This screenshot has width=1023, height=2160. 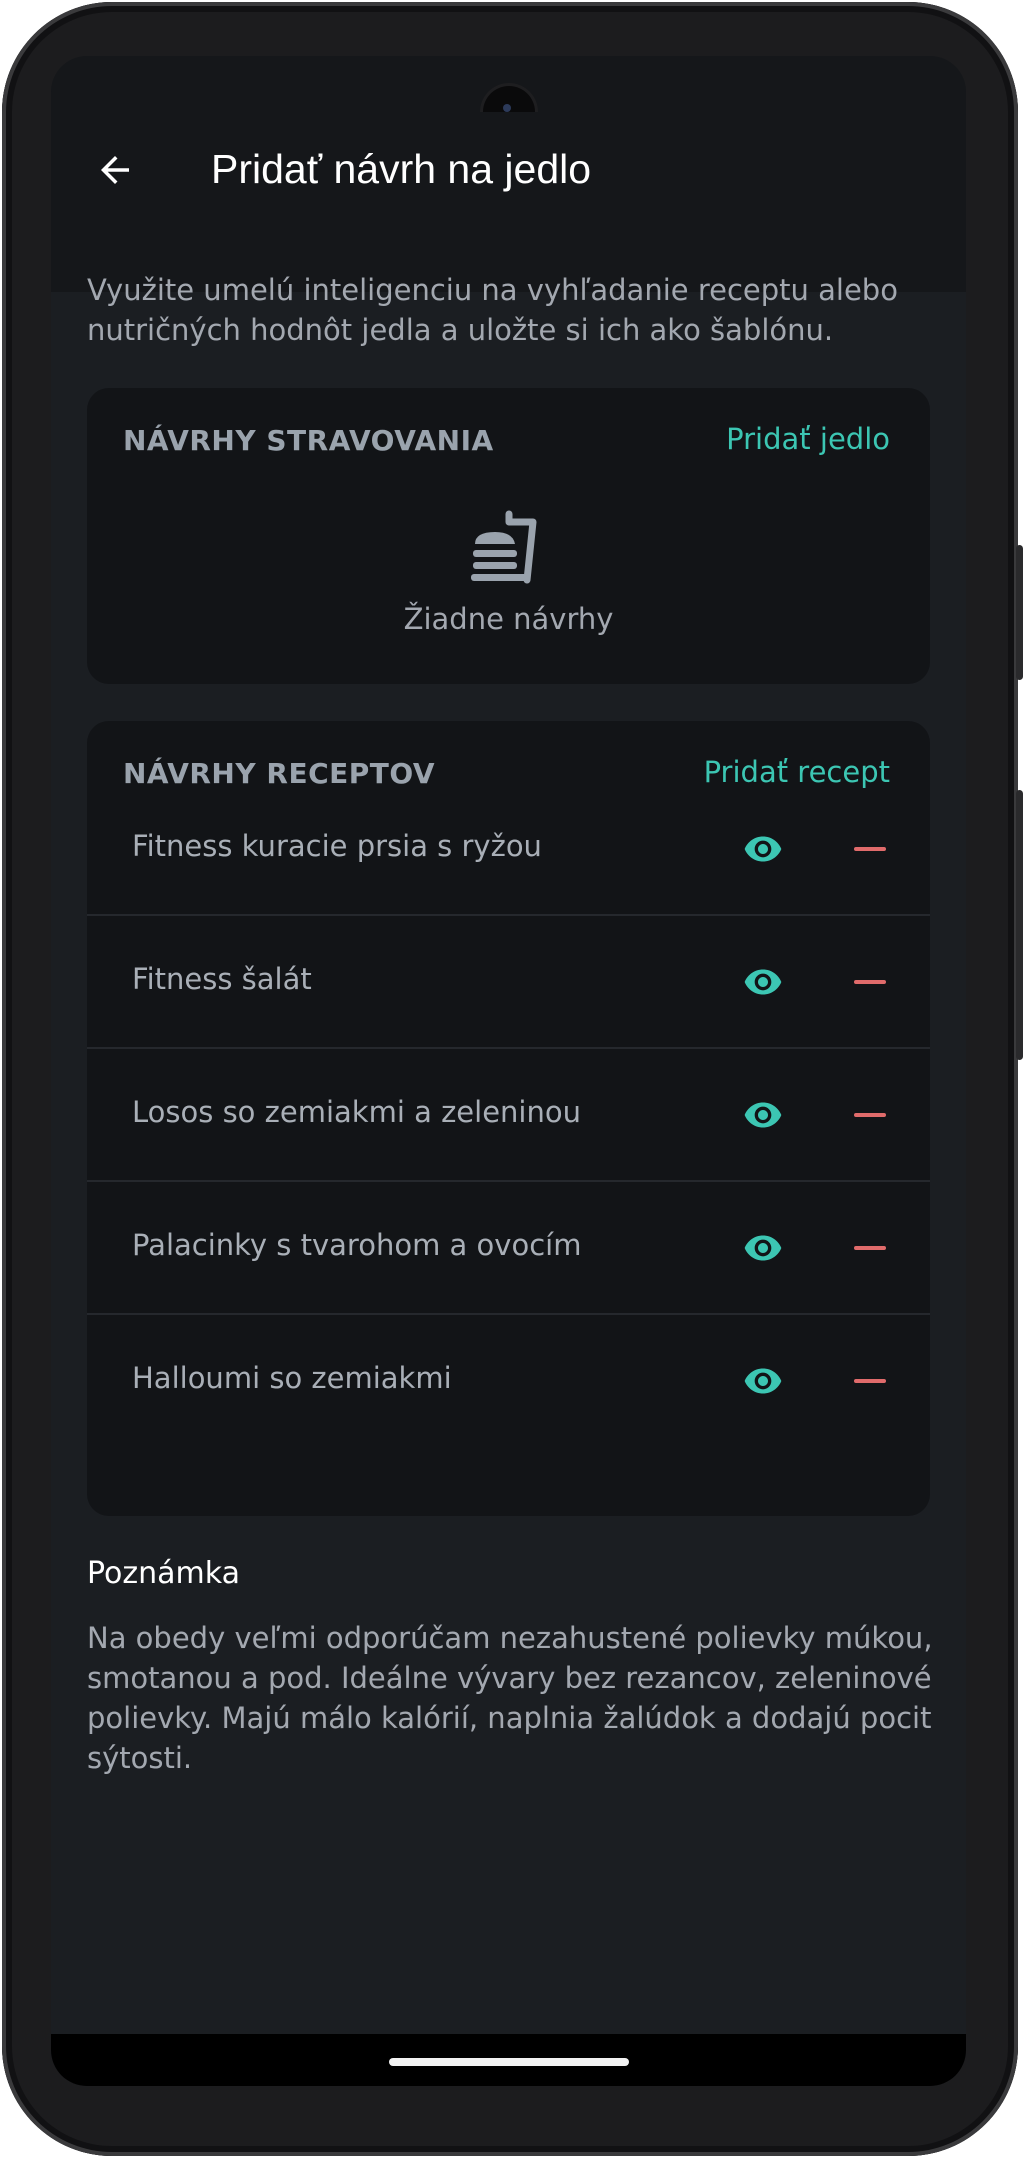 I want to click on list-item: Fitness kuracie prsia s ryžou, so click(x=508, y=849).